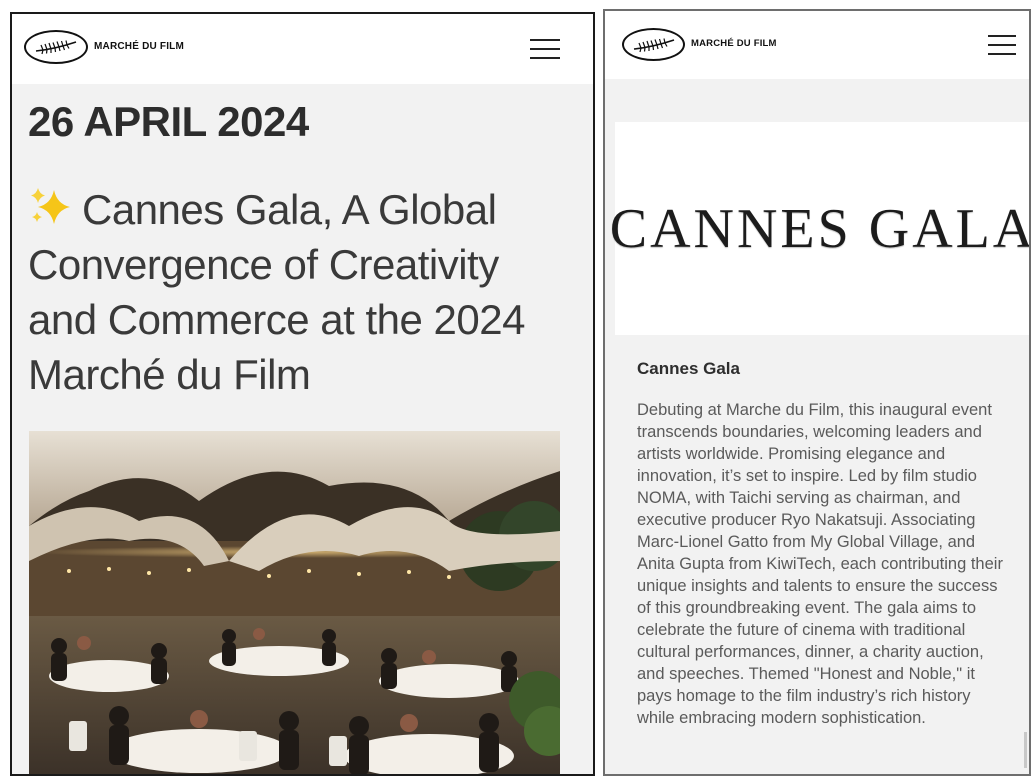 This screenshot has width=1034, height=782. Describe the element at coordinates (688, 368) in the screenshot. I see `section-heading: Cannes Gala` at that location.